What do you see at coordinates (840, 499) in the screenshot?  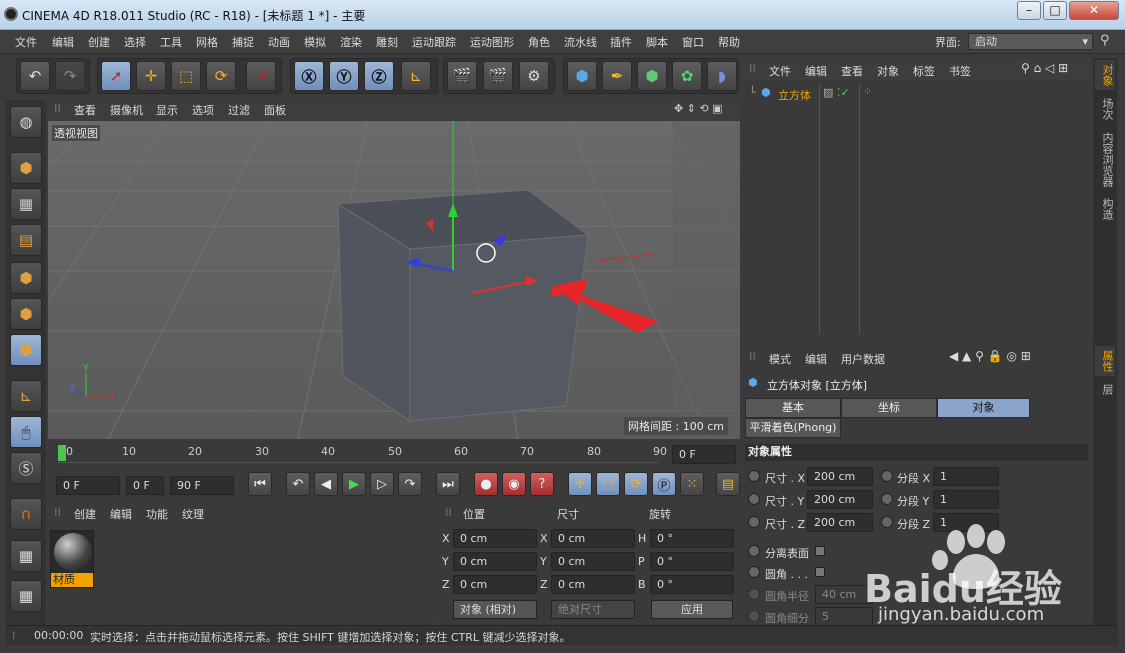 I see `size-y-input: 200 cm` at bounding box center [840, 499].